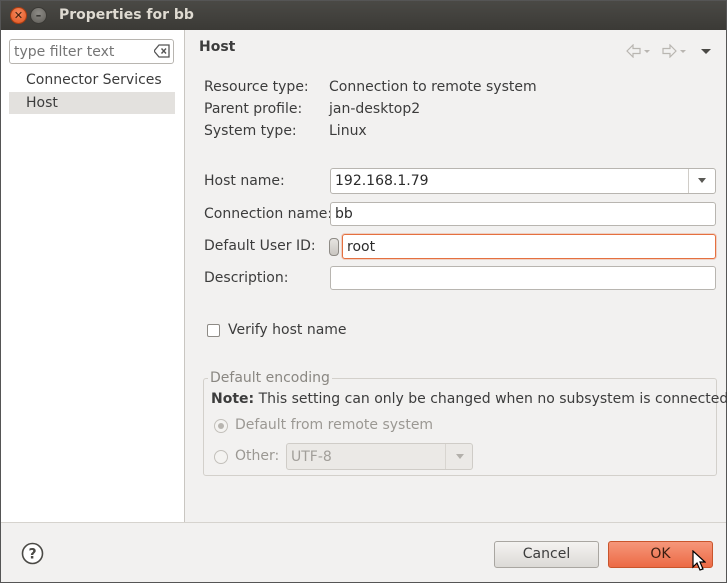  What do you see at coordinates (217, 47) in the screenshot?
I see `page-title: Host` at bounding box center [217, 47].